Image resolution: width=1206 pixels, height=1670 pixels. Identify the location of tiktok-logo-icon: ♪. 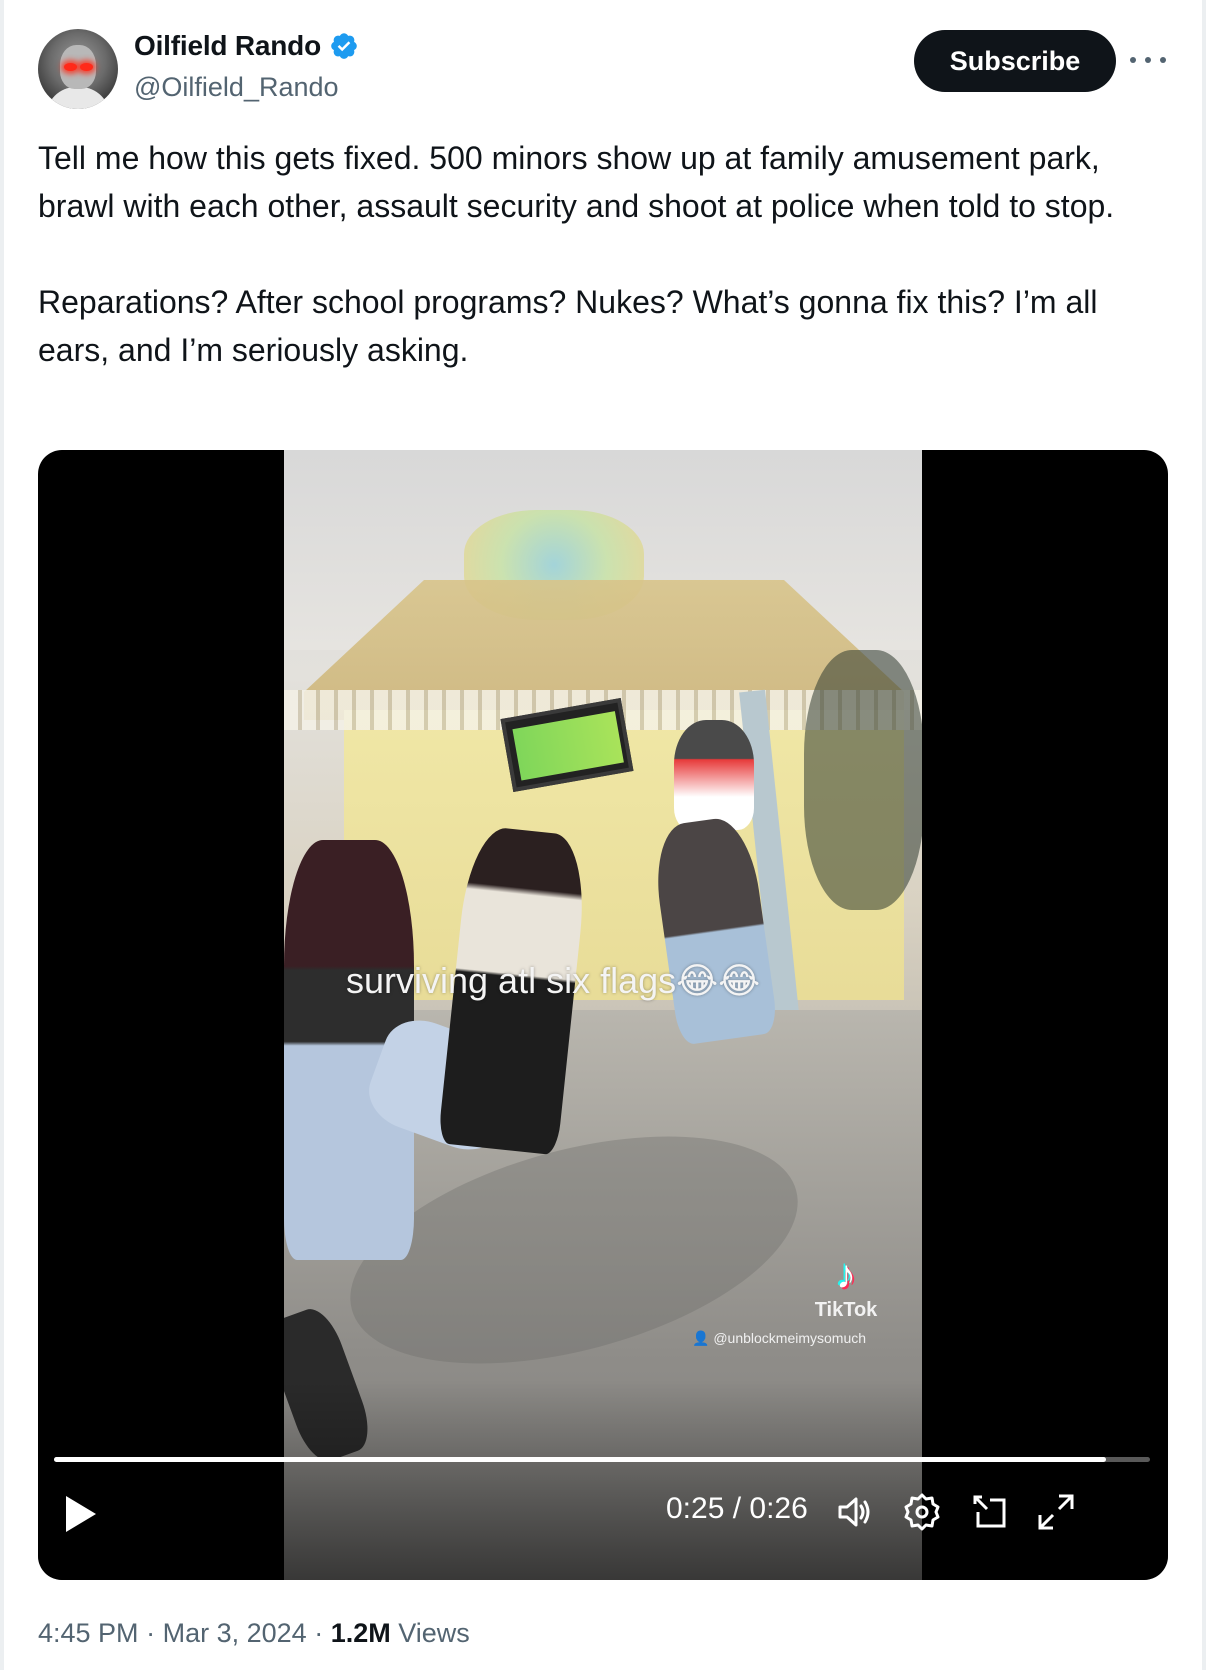
(846, 1275).